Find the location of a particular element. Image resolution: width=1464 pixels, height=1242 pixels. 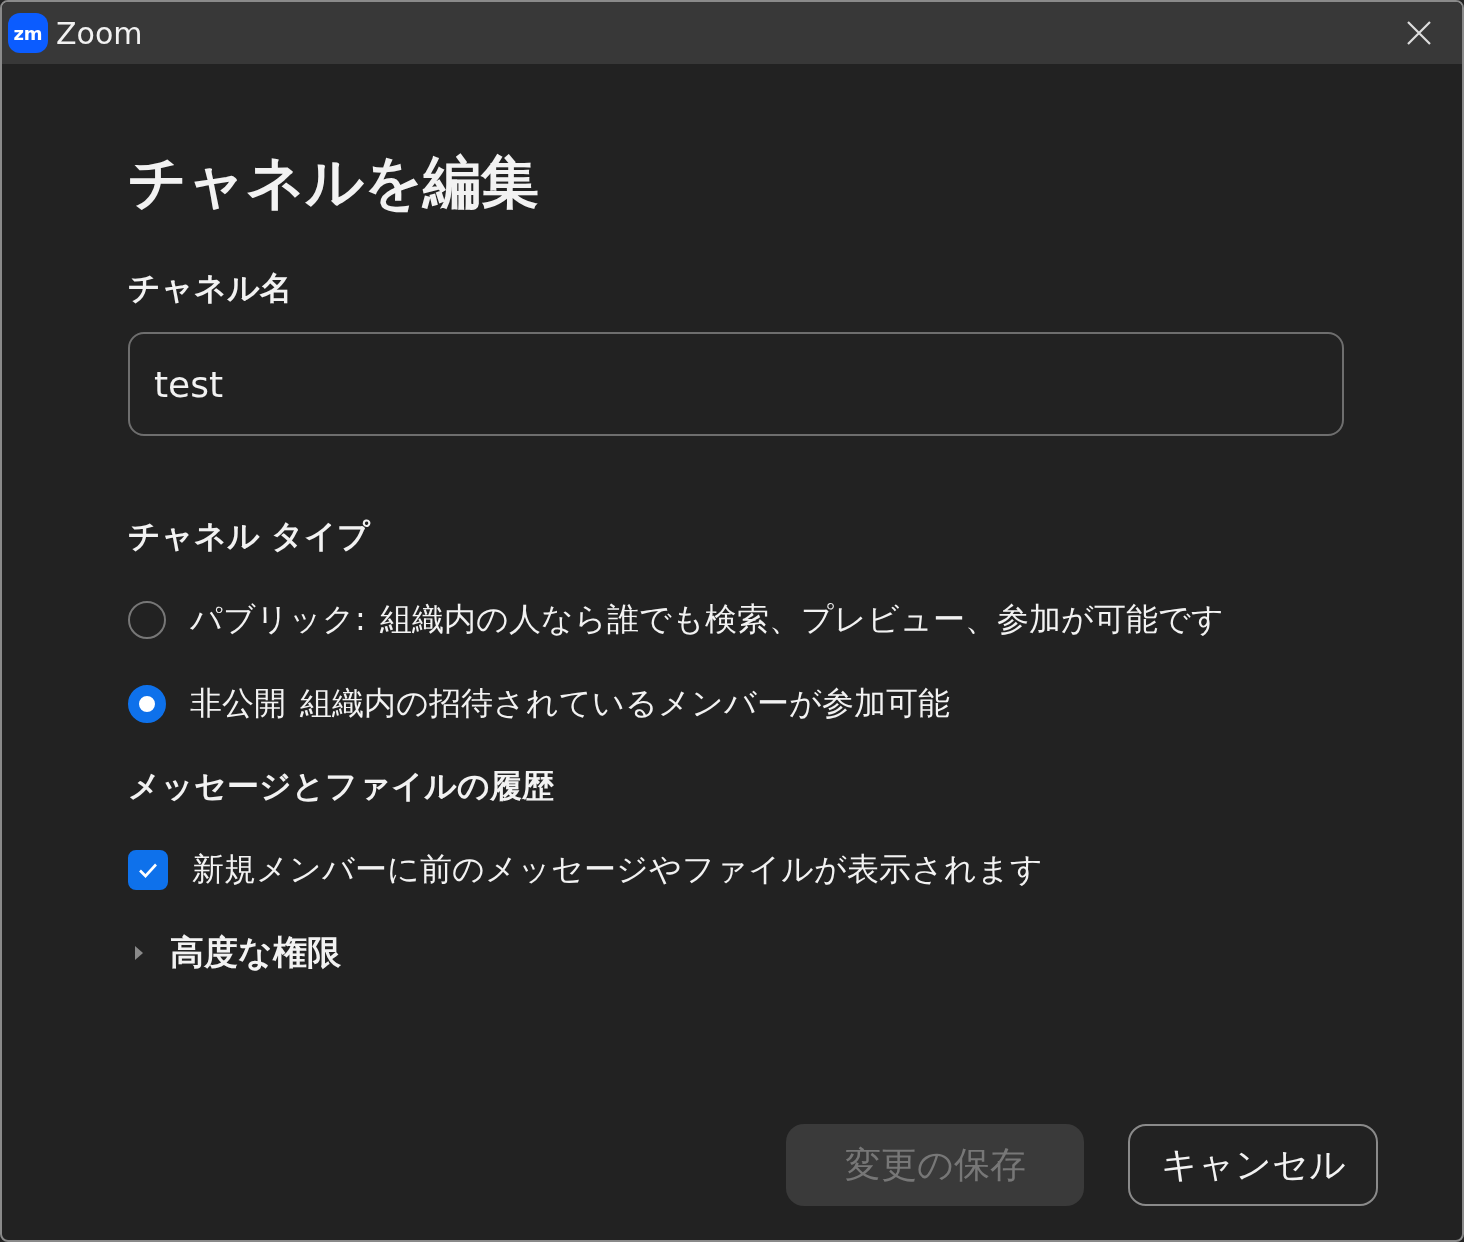

option-description: 組織内の招待されているメンバーが参加可能 is located at coordinates (625, 703).